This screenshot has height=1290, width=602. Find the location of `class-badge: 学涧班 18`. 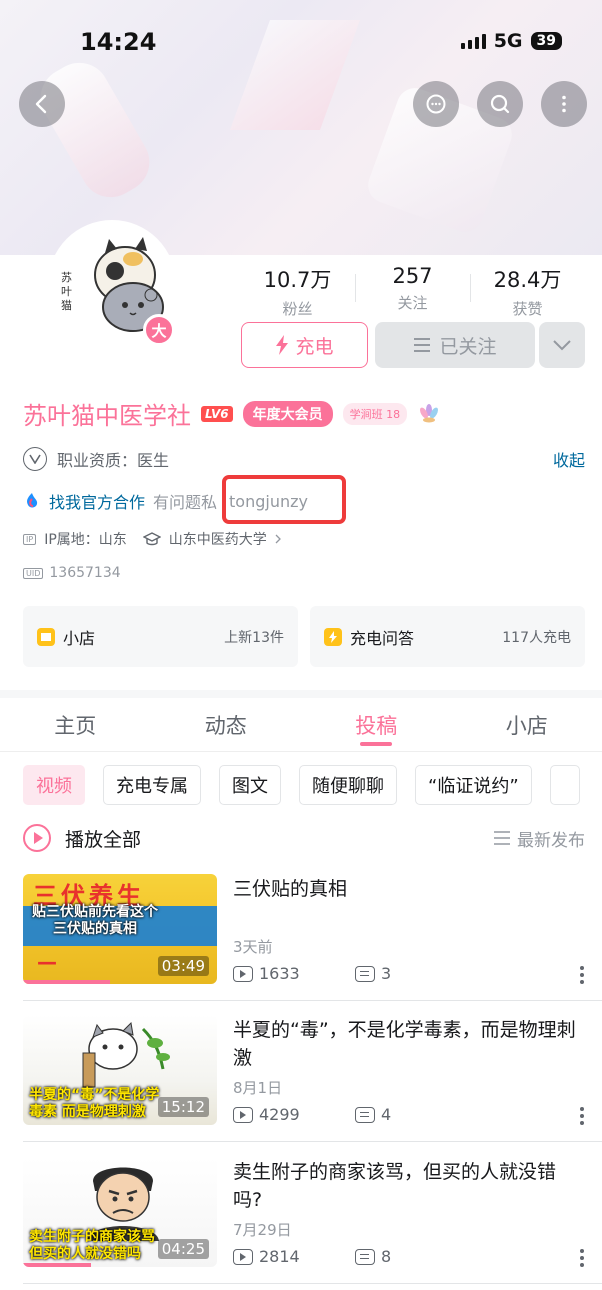

class-badge: 学涧班 18 is located at coordinates (375, 413).